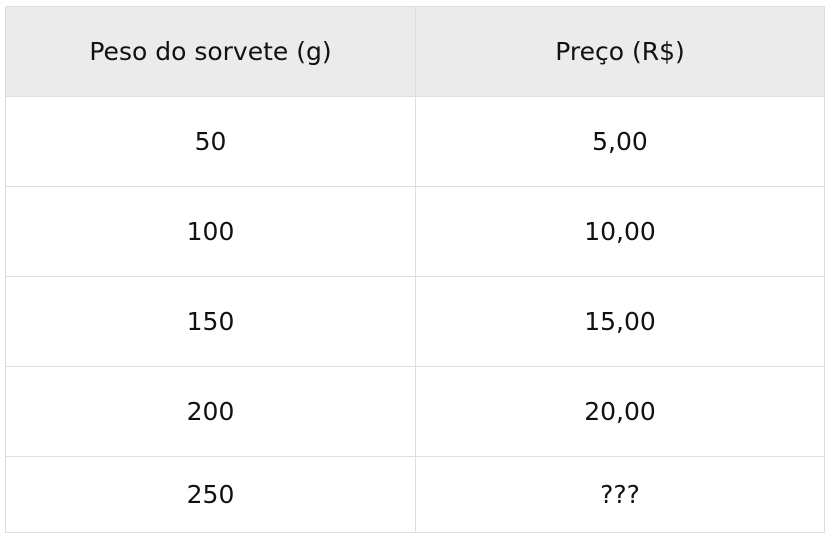 The width and height of the screenshot is (828, 538). Describe the element at coordinates (210, 321) in the screenshot. I see `cell-weight: 150` at that location.